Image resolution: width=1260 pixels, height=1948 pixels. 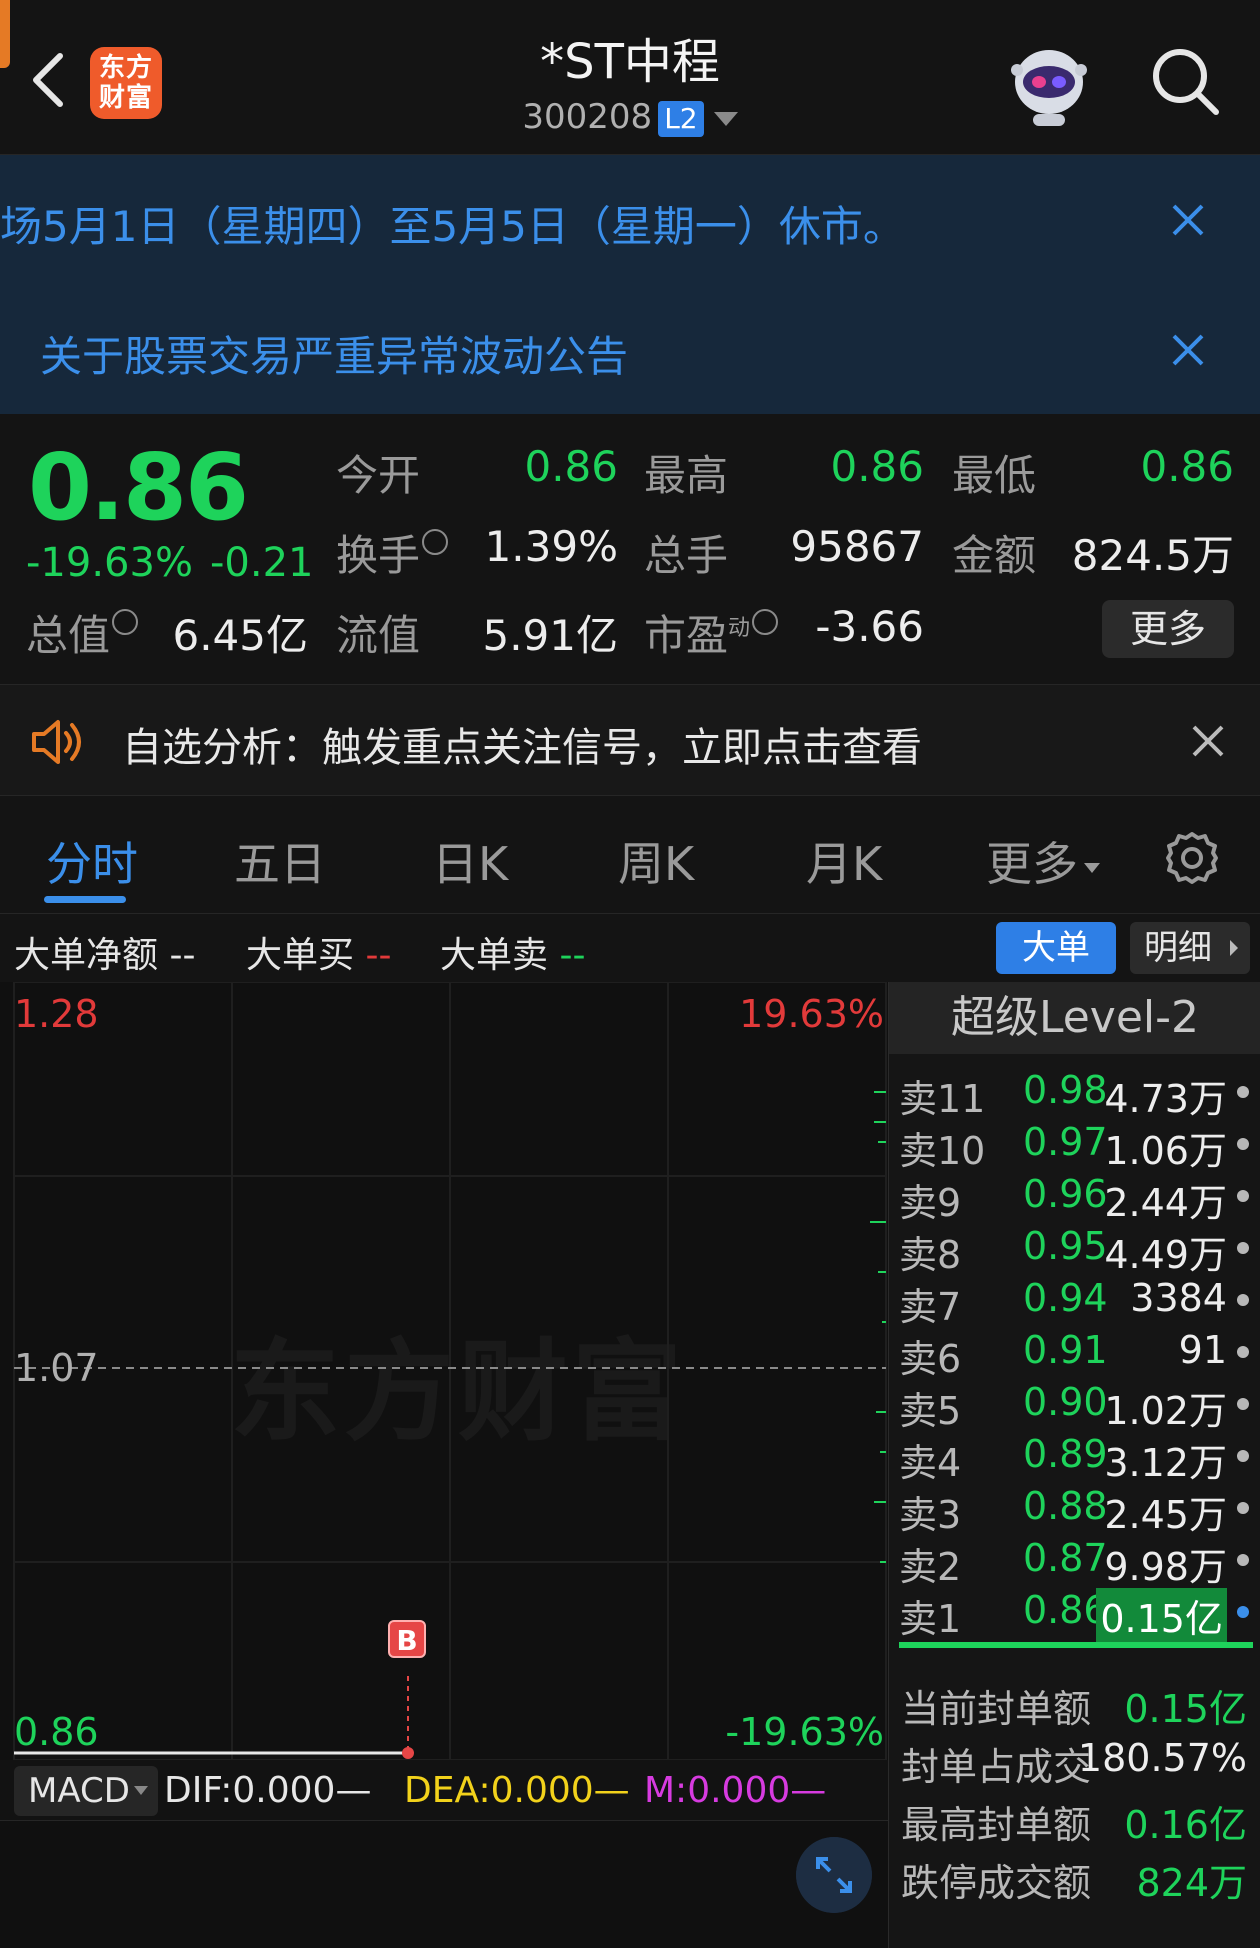 What do you see at coordinates (1074, 1456) in the screenshot?
I see `order-book-row: 卖4 0.89 3.12万` at bounding box center [1074, 1456].